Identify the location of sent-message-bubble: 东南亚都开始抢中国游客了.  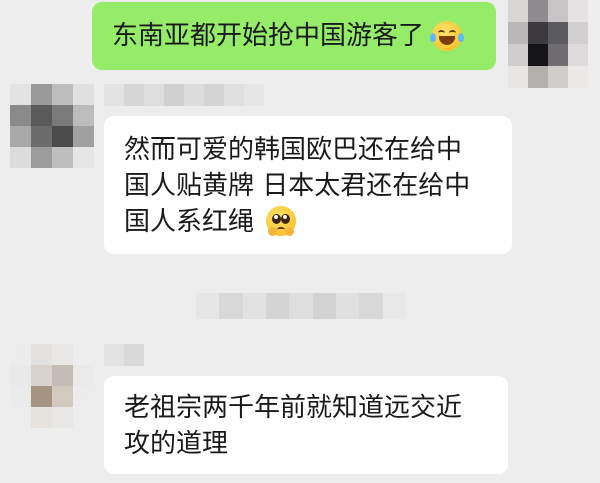
(294, 36).